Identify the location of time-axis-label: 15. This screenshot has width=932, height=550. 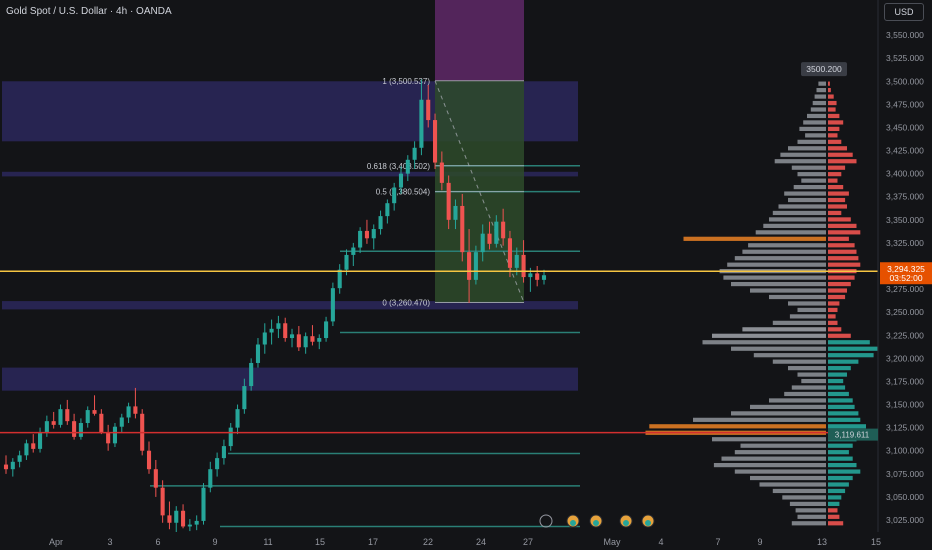
(876, 542).